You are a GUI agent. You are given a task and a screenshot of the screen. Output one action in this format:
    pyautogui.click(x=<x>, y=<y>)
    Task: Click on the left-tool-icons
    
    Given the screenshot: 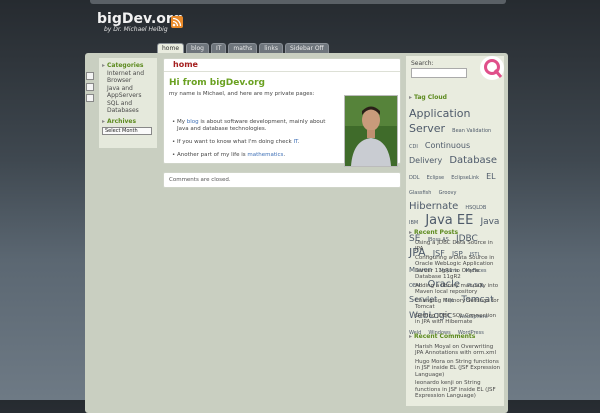 What is the action you would take?
    pyautogui.click(x=90, y=88)
    